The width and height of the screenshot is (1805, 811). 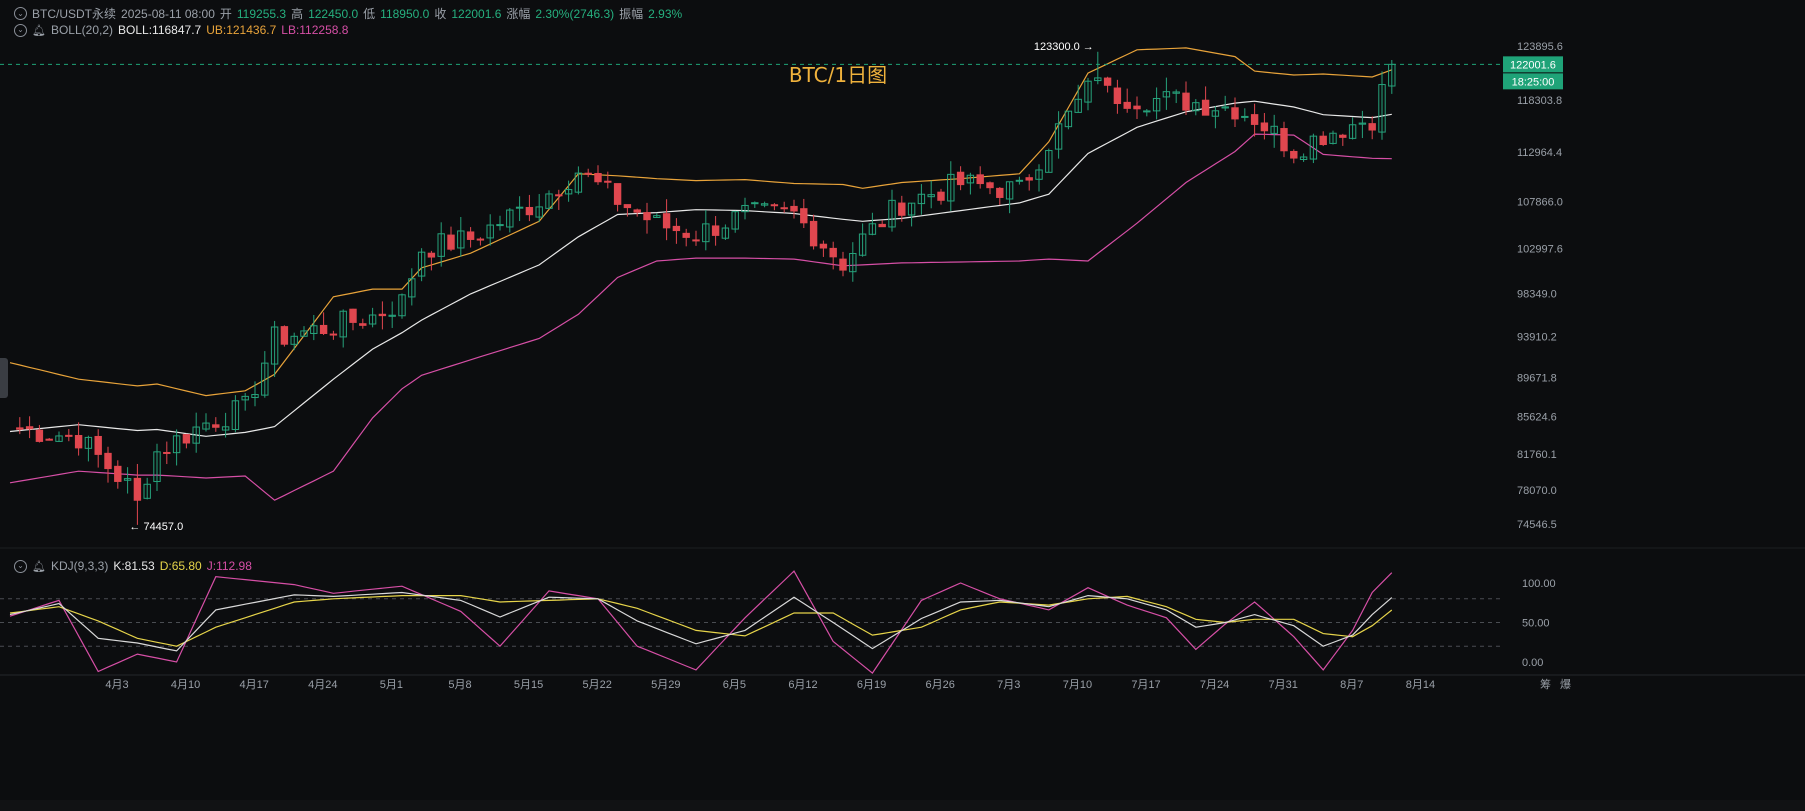 I want to click on y-tick-label: 118303.8, so click(x=1539, y=101).